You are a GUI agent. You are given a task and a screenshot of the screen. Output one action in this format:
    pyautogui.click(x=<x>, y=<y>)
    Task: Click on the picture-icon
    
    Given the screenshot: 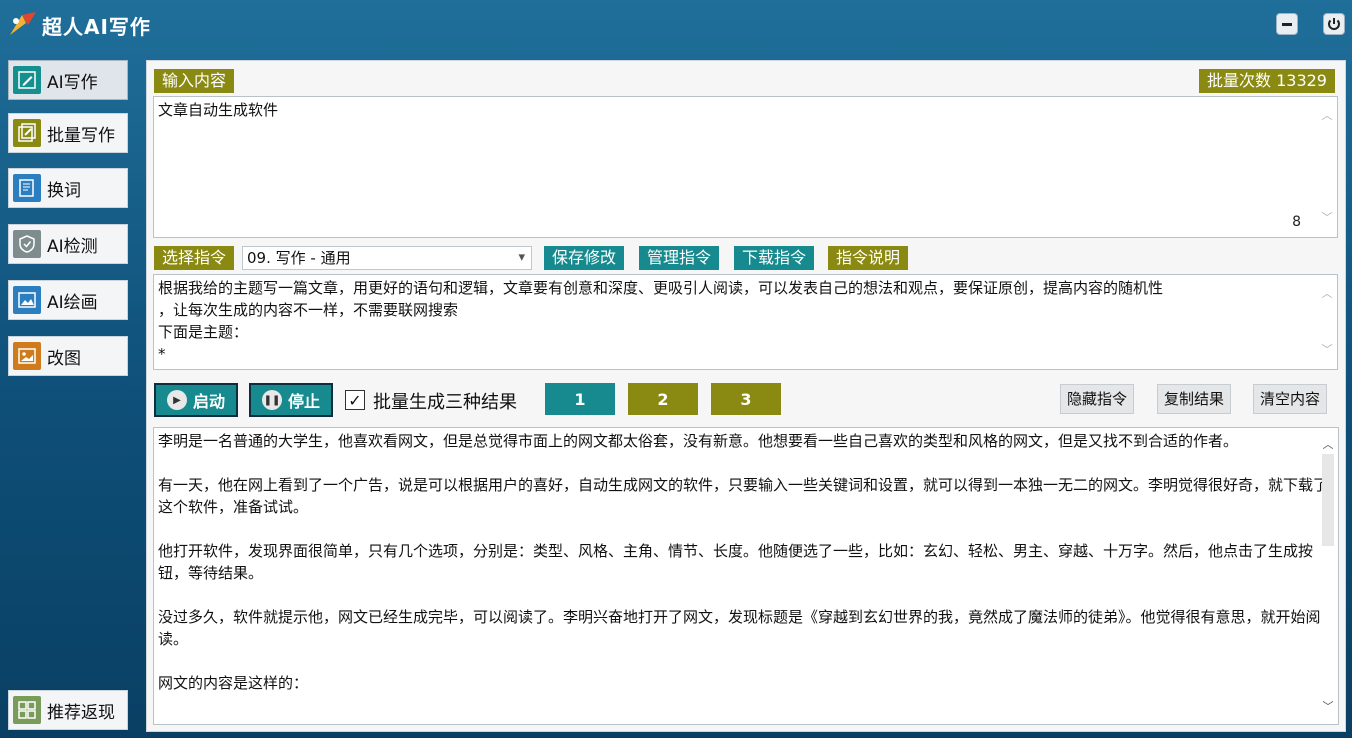 What is the action you would take?
    pyautogui.click(x=27, y=356)
    